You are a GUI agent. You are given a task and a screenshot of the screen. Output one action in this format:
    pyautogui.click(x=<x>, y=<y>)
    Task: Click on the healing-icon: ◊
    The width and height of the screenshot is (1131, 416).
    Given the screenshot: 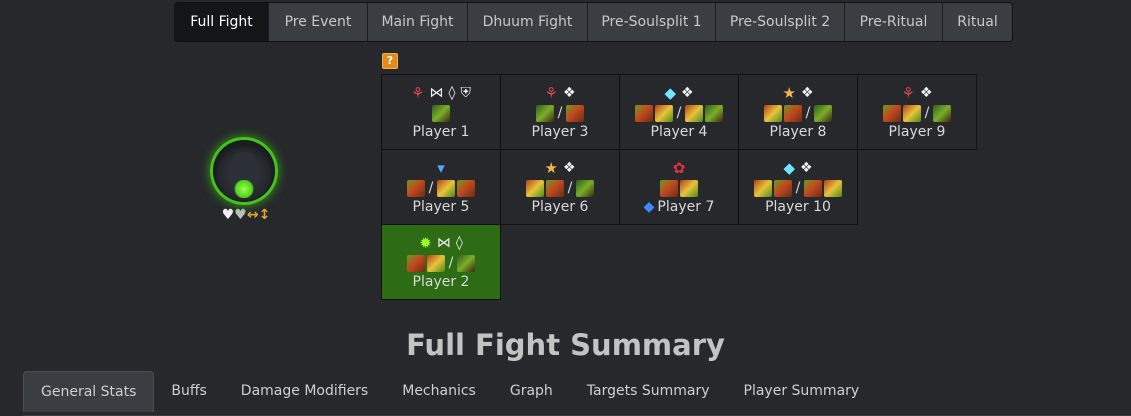 What is the action you would take?
    pyautogui.click(x=459, y=243)
    